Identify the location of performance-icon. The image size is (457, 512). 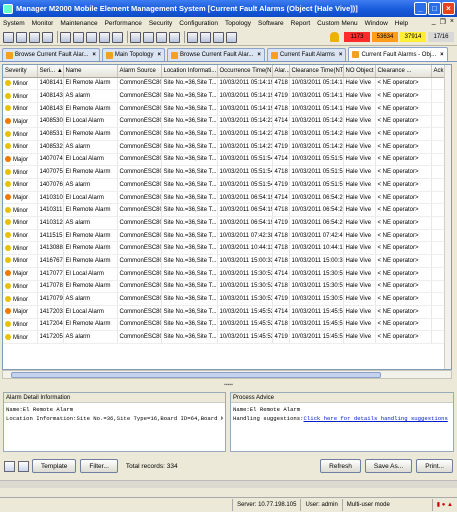
(135, 37).